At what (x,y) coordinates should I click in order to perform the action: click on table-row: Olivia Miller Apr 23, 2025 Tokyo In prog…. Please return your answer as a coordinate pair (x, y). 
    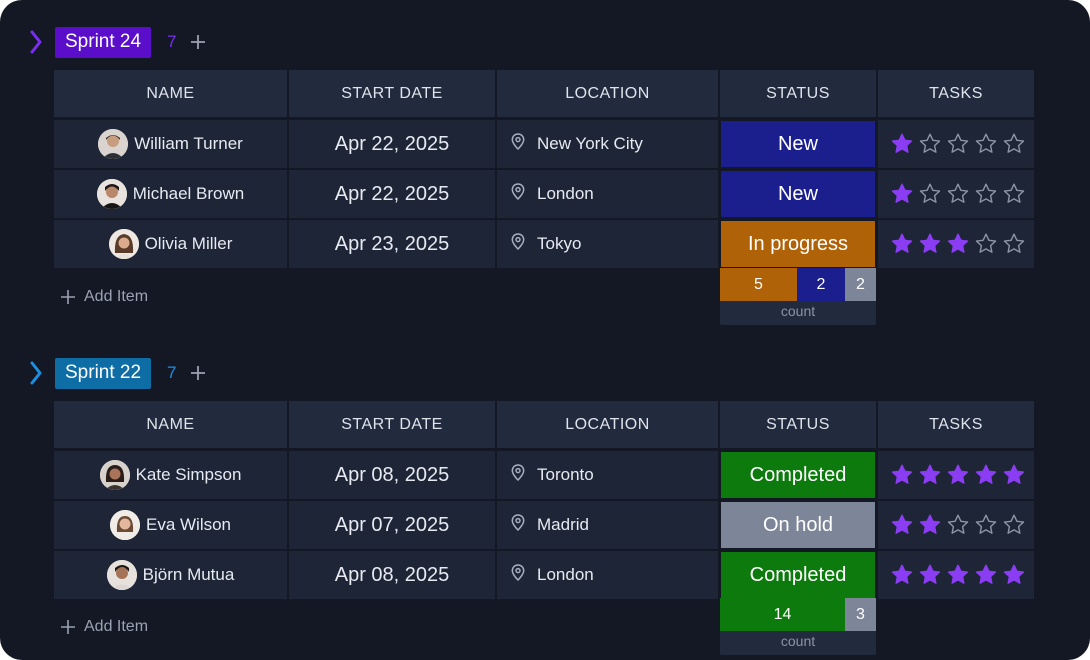
    Looking at the image, I should click on (544, 244).